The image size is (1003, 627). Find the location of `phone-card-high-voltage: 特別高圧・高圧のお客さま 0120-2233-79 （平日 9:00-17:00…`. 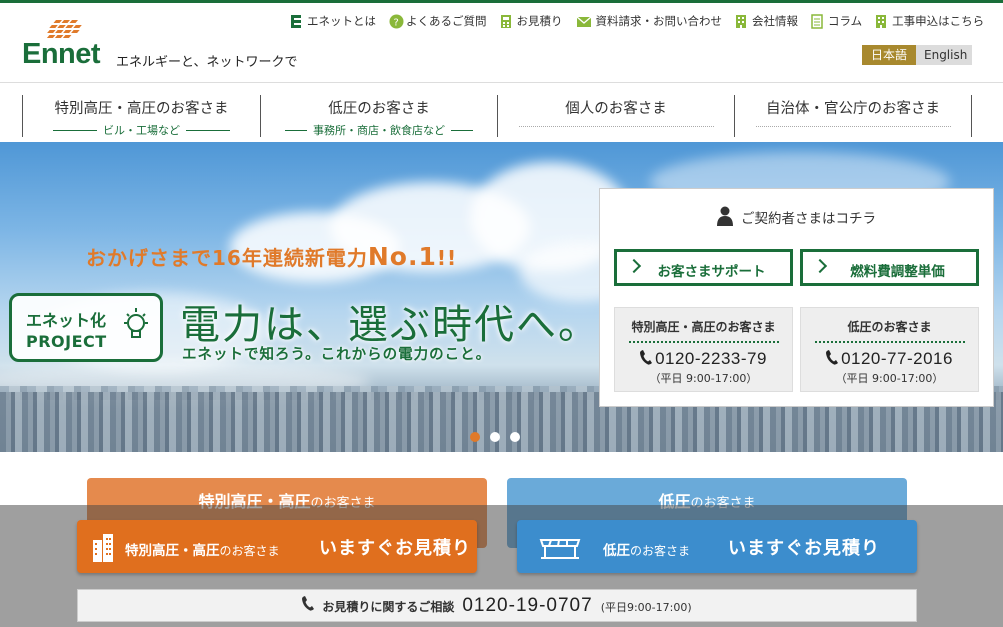

phone-card-high-voltage: 特別高圧・高圧のお客さま 0120-2233-79 （平日 9:00-17:00… is located at coordinates (703, 349).